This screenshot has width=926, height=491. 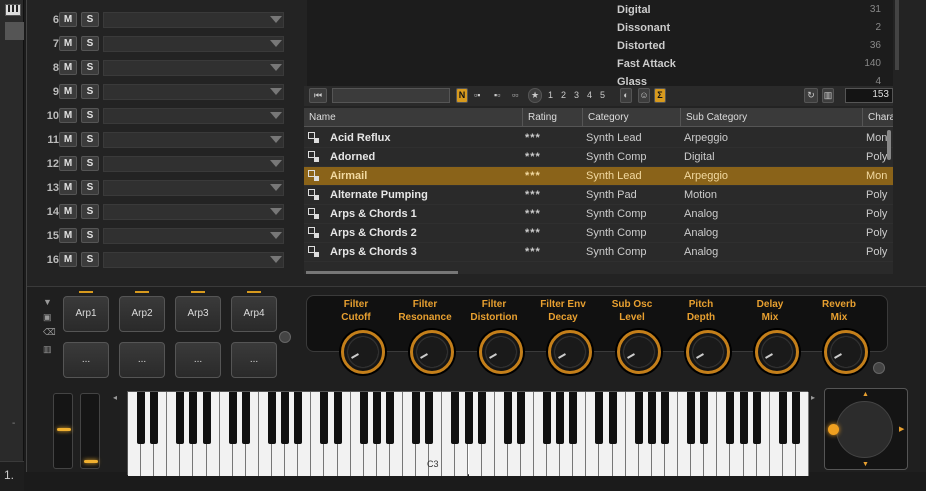 What do you see at coordinates (632, 117) in the screenshot?
I see `column-category: Category` at bounding box center [632, 117].